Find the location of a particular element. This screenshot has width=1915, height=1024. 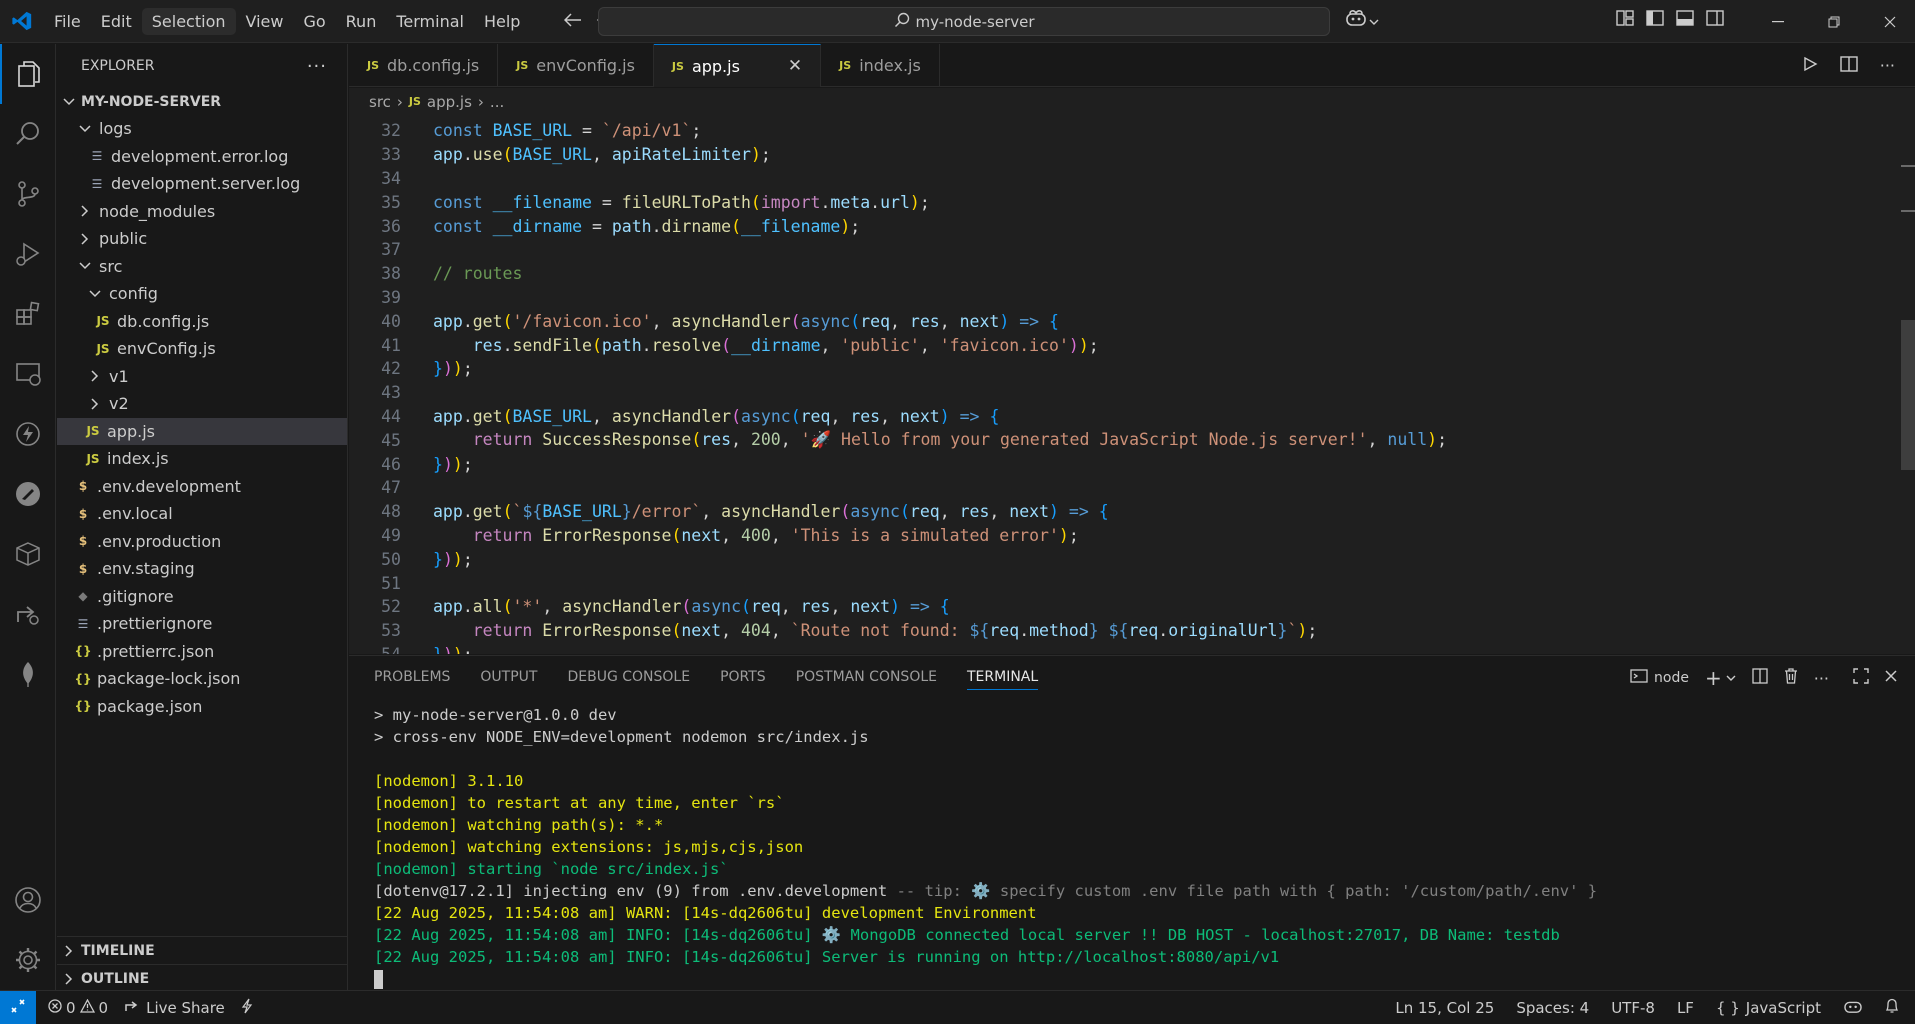

tree-file-development-server-log: ☰ development.server.log is located at coordinates (202, 184).